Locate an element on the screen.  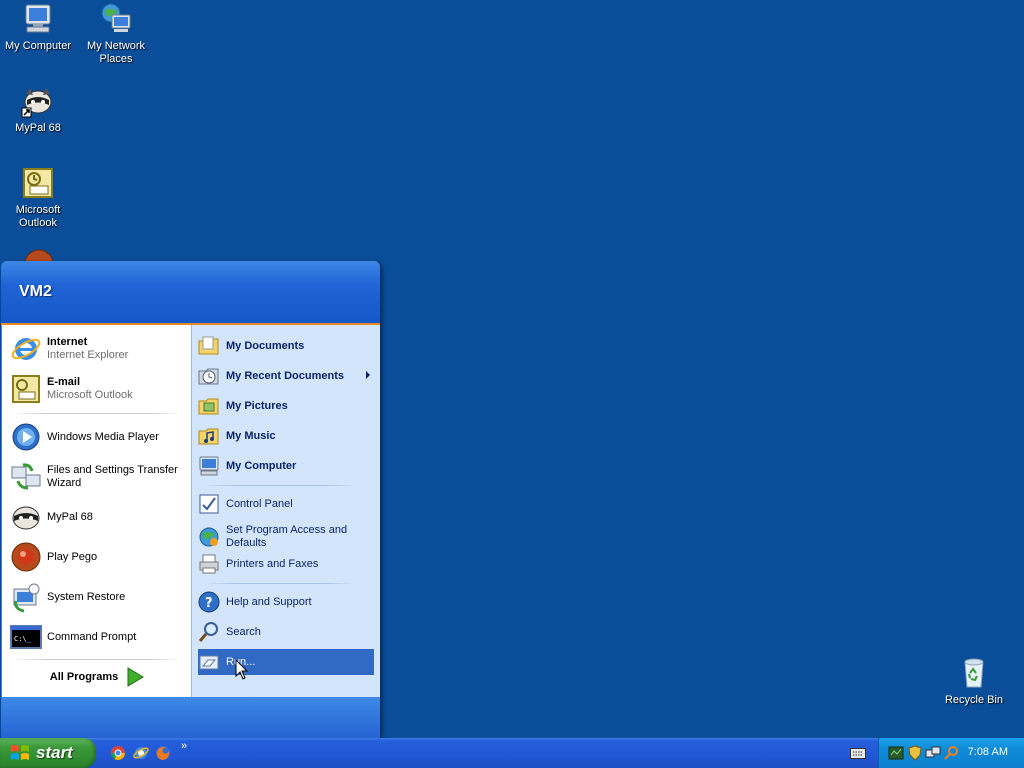
recent-documents-icon is located at coordinates (208, 376).